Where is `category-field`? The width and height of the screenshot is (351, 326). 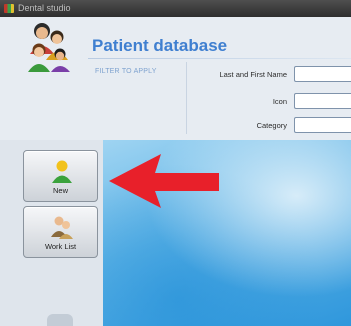 category-field is located at coordinates (322, 125).